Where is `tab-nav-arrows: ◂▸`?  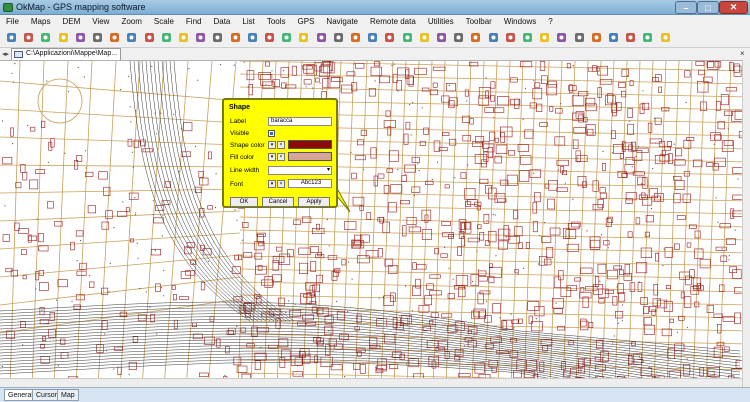
tab-nav-arrows: ◂▸ is located at coordinates (5, 54).